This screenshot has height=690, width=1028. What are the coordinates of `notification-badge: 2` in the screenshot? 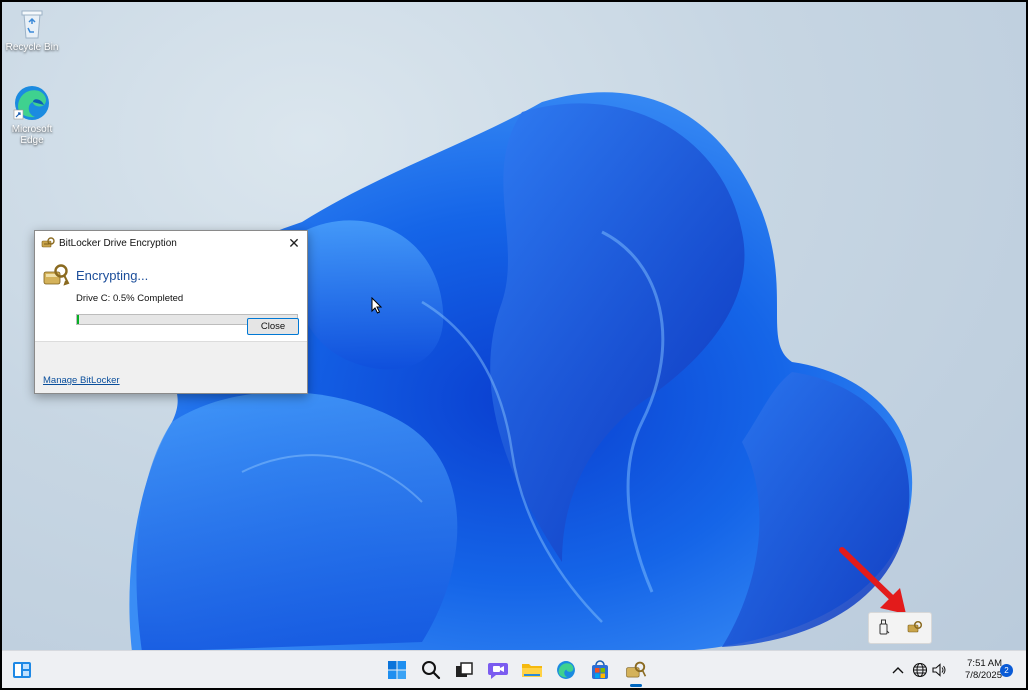 It's located at (1006, 670).